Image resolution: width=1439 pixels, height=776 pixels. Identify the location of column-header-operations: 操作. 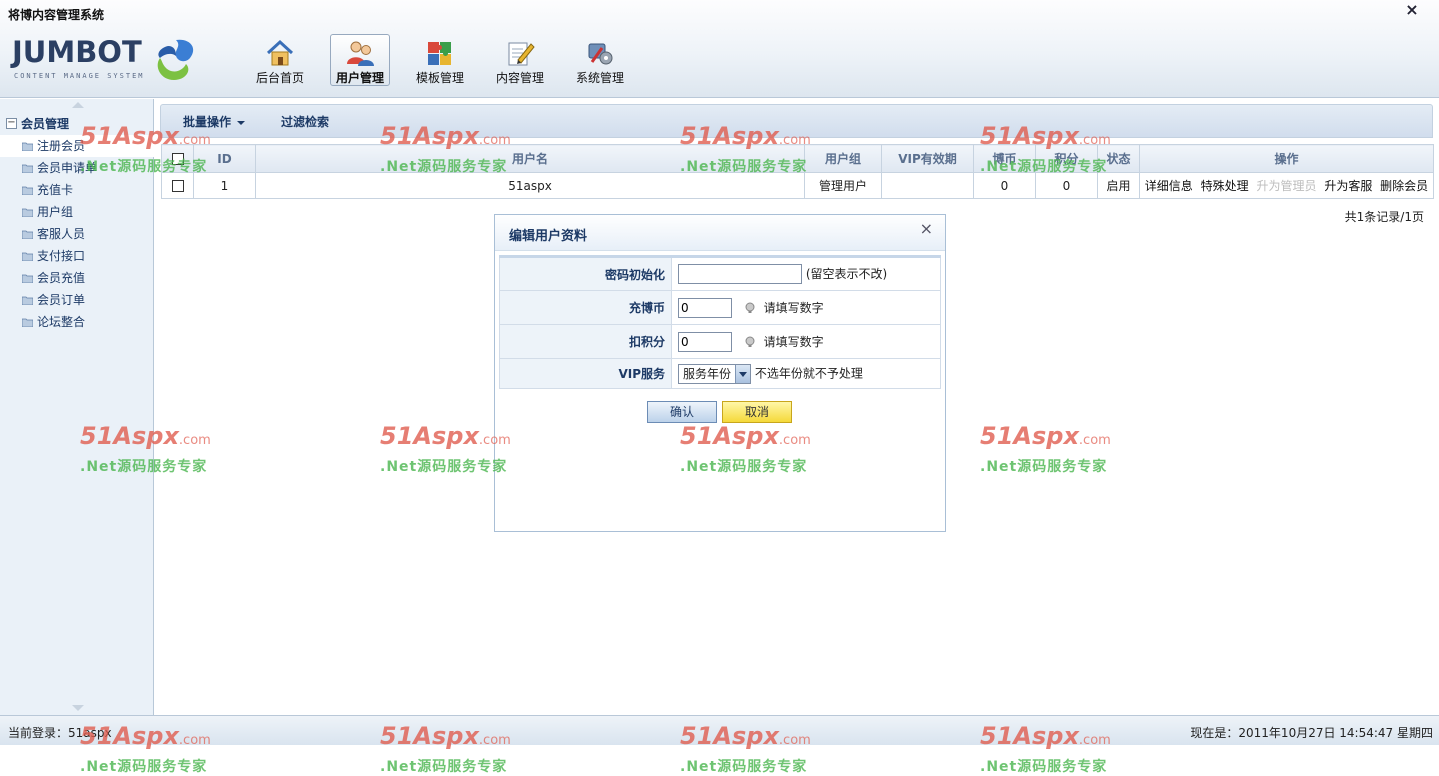
(1286, 158).